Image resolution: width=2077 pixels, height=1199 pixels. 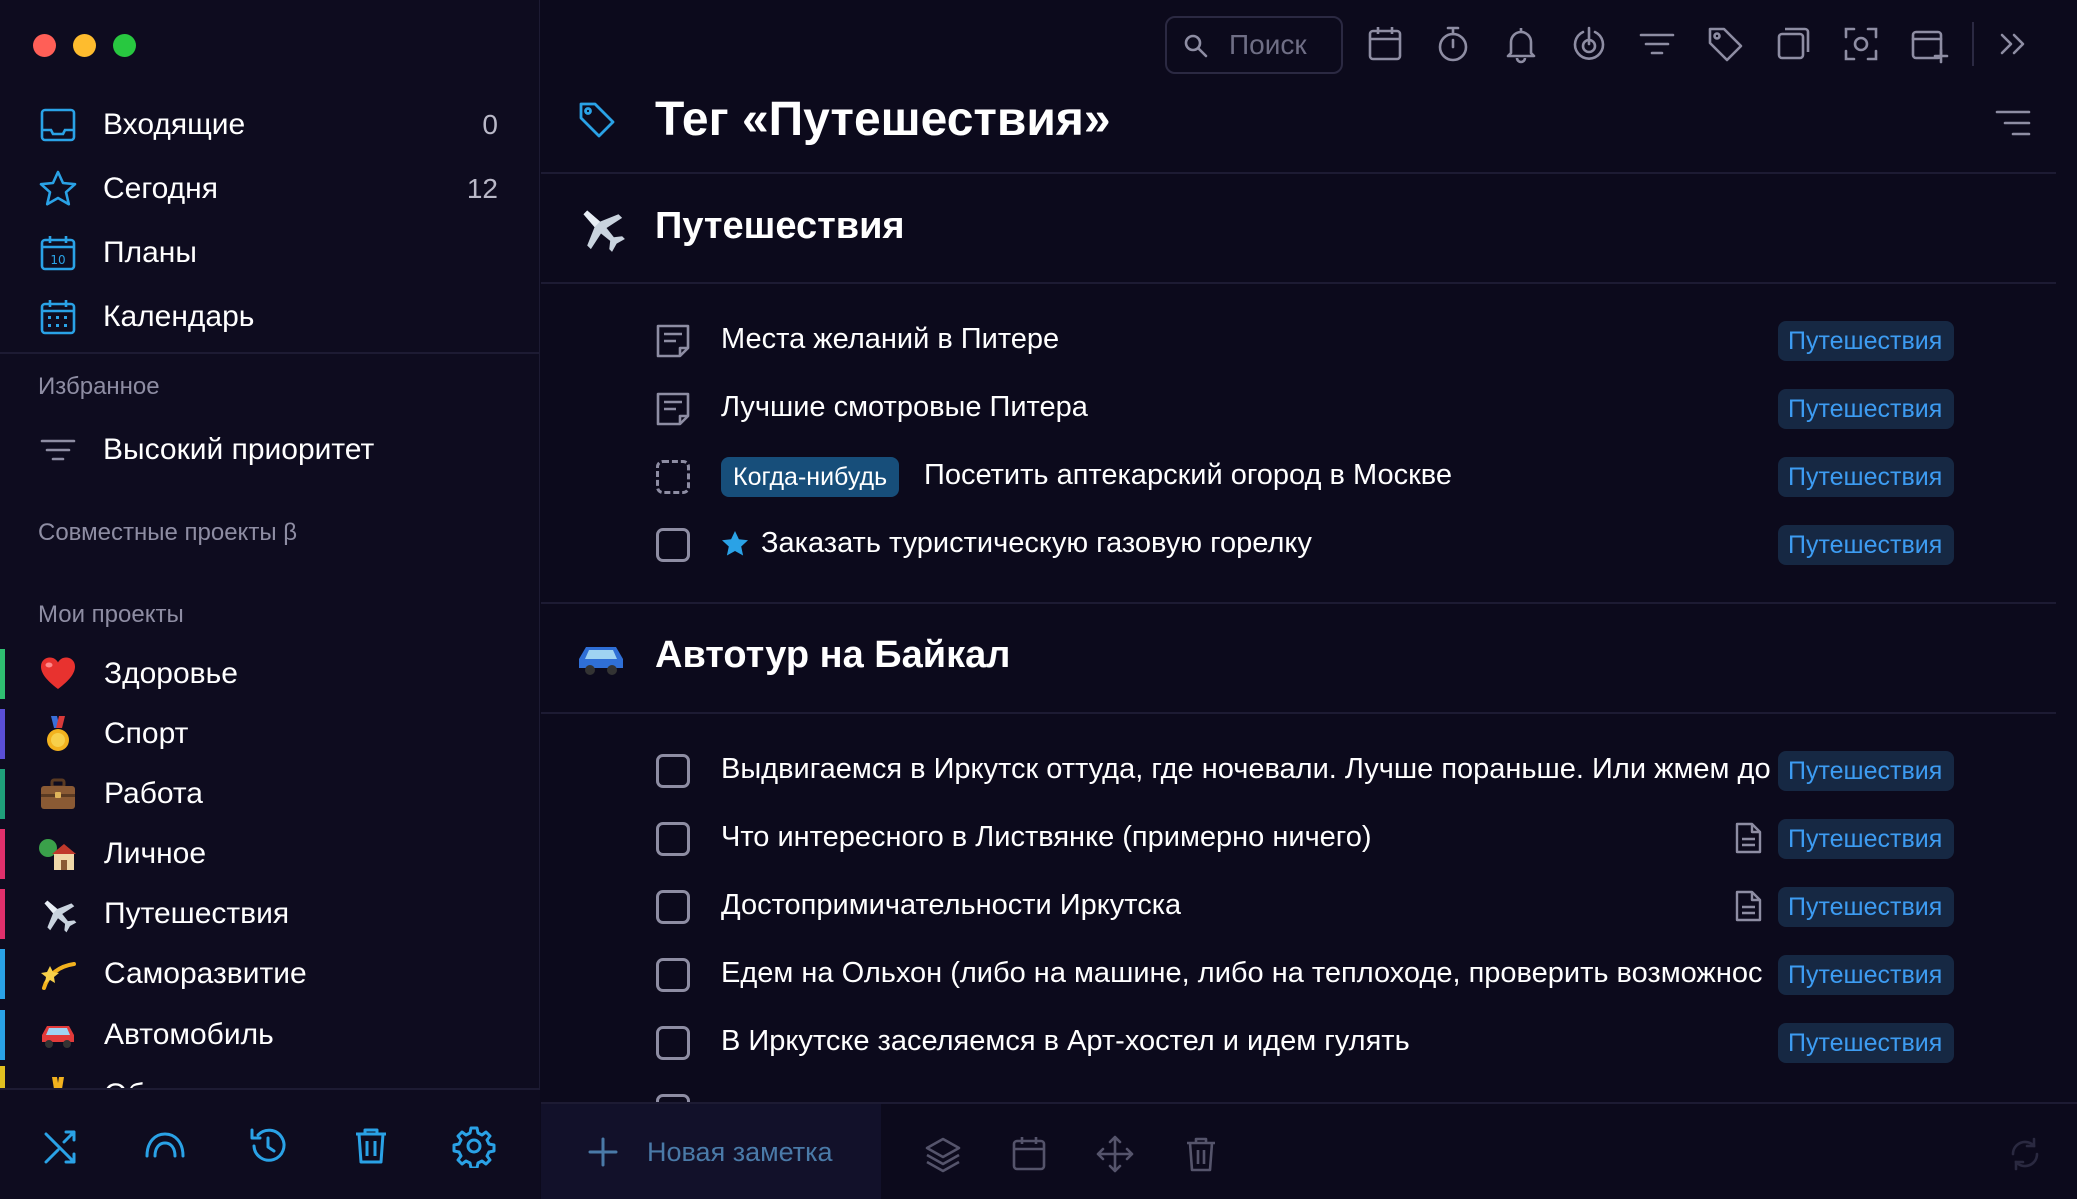 What do you see at coordinates (904, 407) in the screenshot?
I see `task-title: Лучшие смотровые Питера` at bounding box center [904, 407].